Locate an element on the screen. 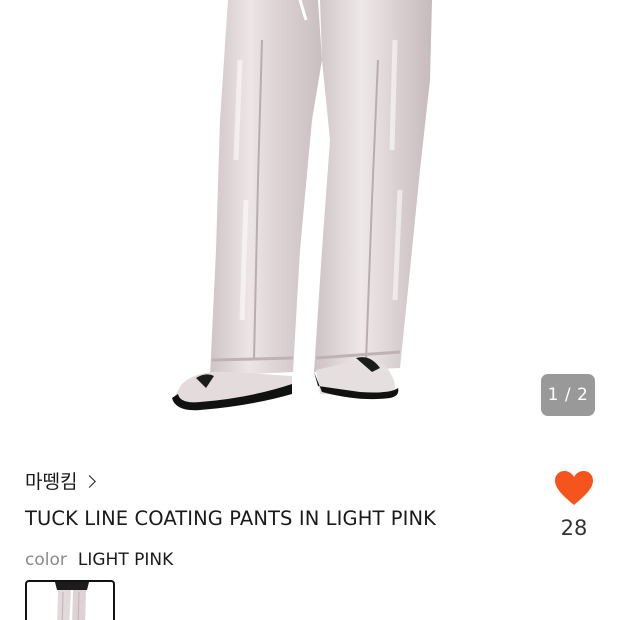  color-label: color is located at coordinates (46, 560).